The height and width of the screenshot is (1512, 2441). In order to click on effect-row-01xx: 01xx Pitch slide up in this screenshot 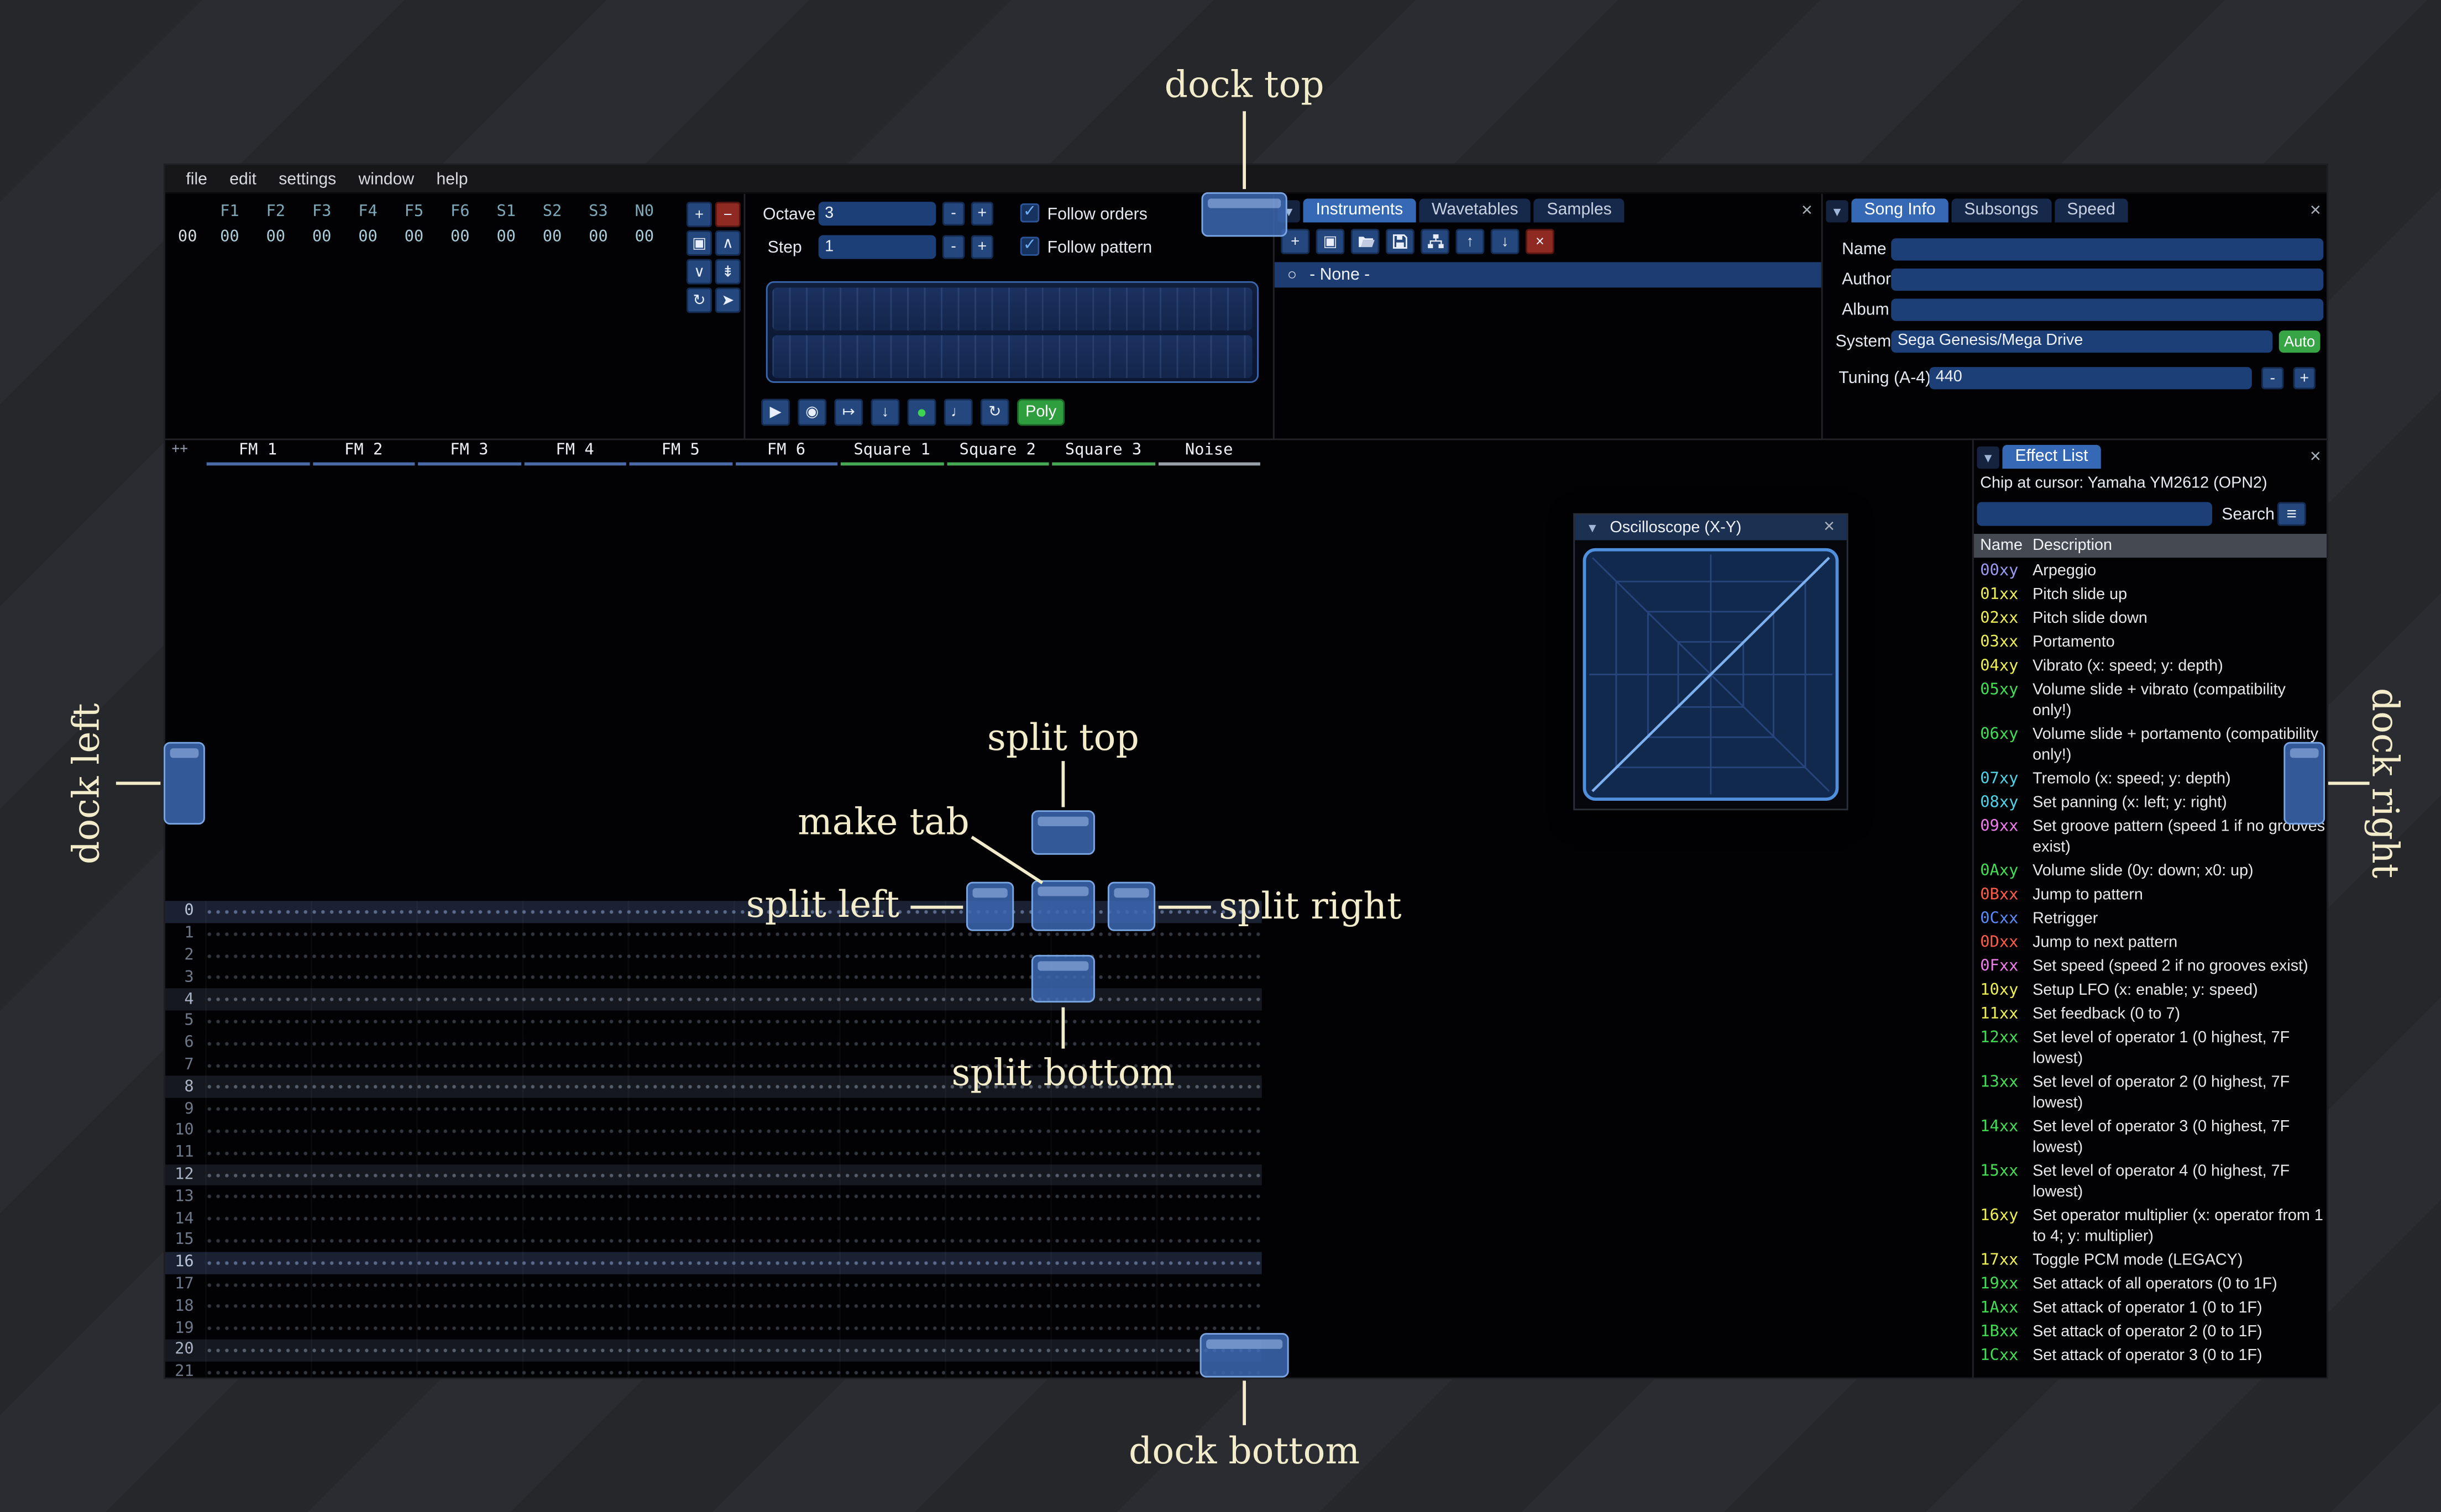, I will do `click(2150, 595)`.